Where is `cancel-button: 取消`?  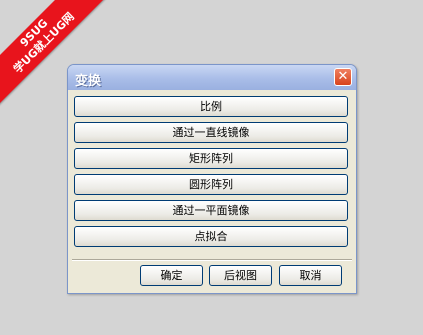 cancel-button: 取消 is located at coordinates (310, 275).